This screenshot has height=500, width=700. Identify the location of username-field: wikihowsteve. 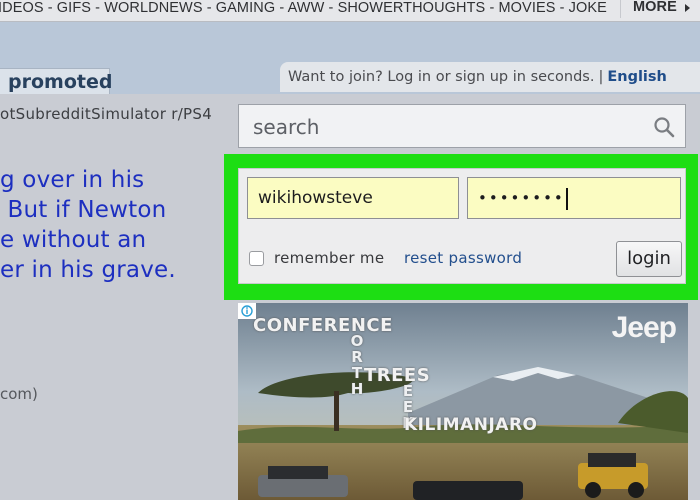
(353, 198).